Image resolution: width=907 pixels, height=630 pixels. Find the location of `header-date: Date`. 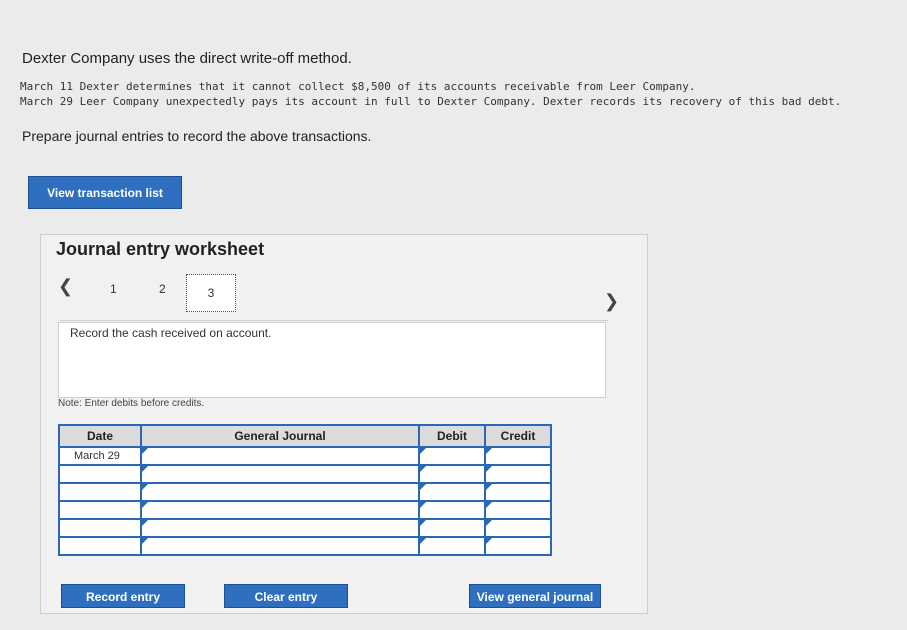

header-date: Date is located at coordinates (100, 436).